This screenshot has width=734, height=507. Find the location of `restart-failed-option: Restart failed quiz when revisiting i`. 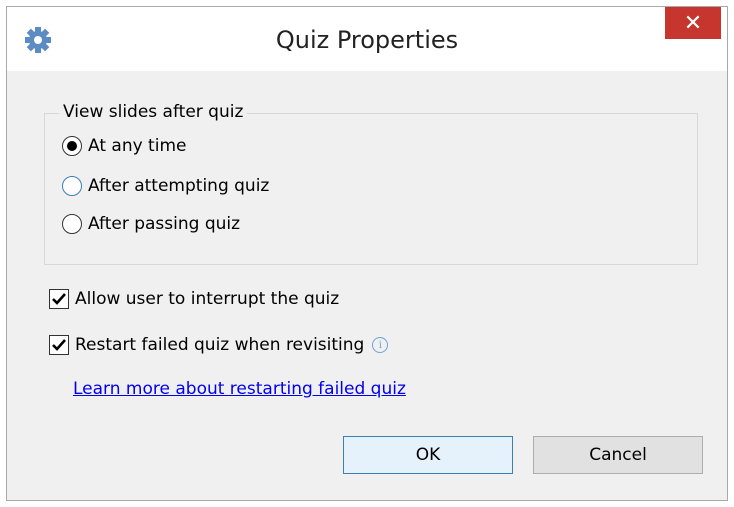

restart-failed-option: Restart failed quiz when revisiting i is located at coordinates (219, 345).